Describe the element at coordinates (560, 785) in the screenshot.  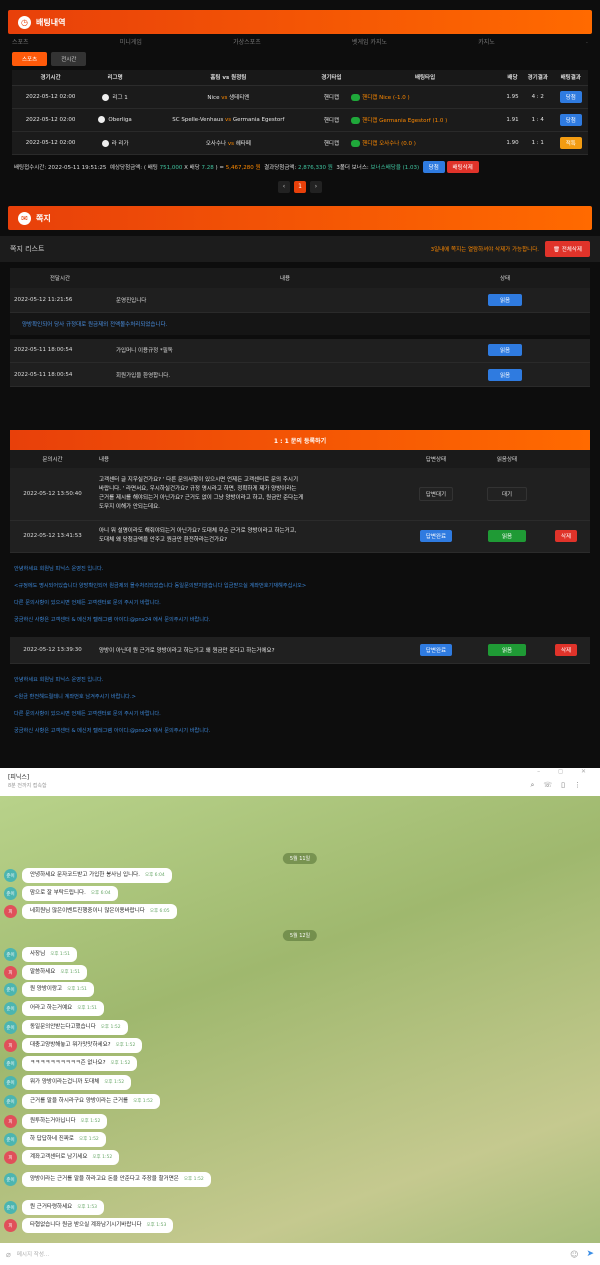
I see `chat-toolbar-icons: ⌕☏▯⋮` at that location.